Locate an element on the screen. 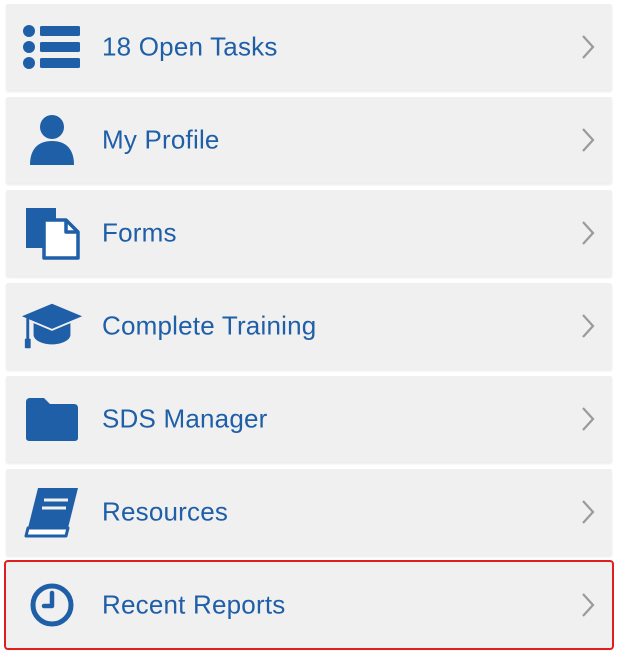 The width and height of the screenshot is (618, 656). list-icon is located at coordinates (52, 47).